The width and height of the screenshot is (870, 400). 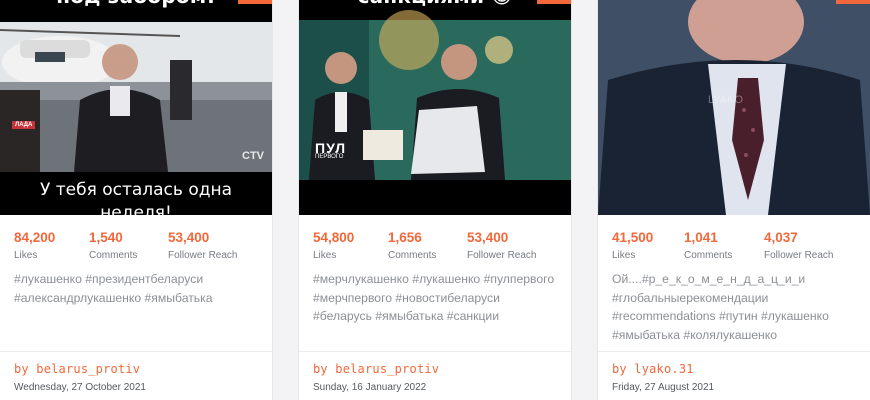 What do you see at coordinates (34, 245) in the screenshot?
I see `likes-stat: 84,200 Likes` at bounding box center [34, 245].